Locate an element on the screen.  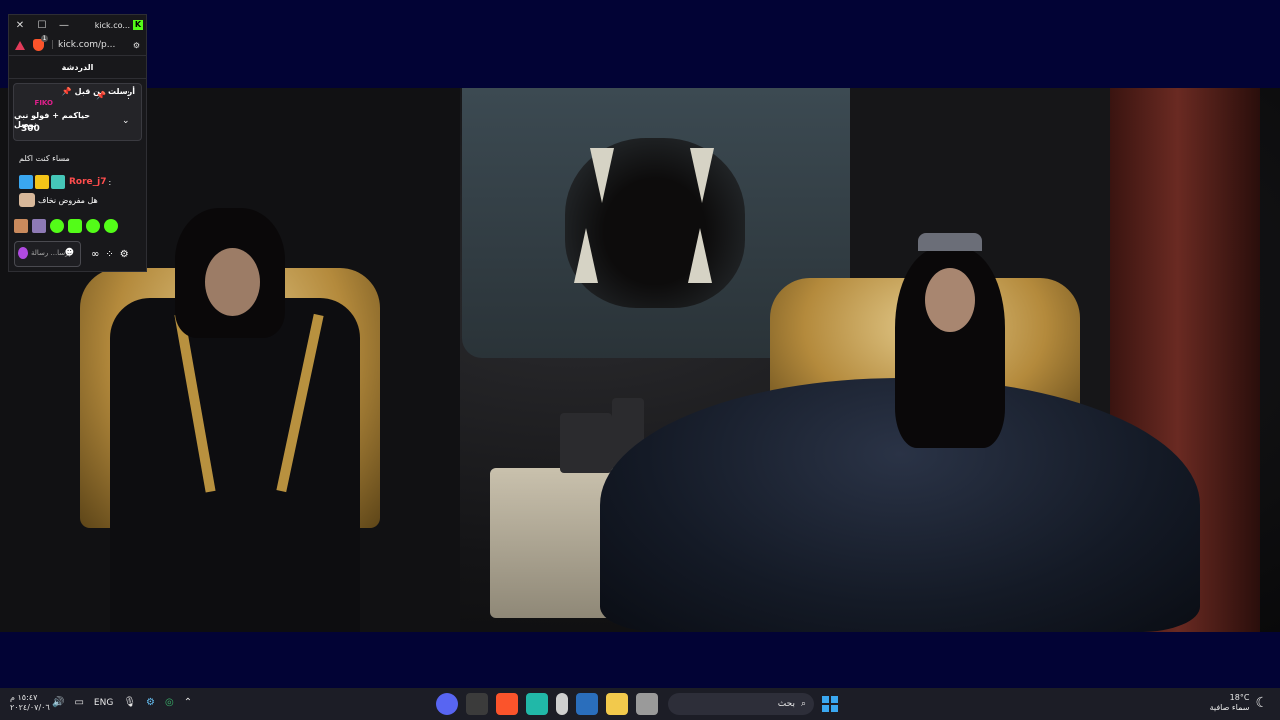
pin-icon: 📌 is located at coordinates (101, 95).